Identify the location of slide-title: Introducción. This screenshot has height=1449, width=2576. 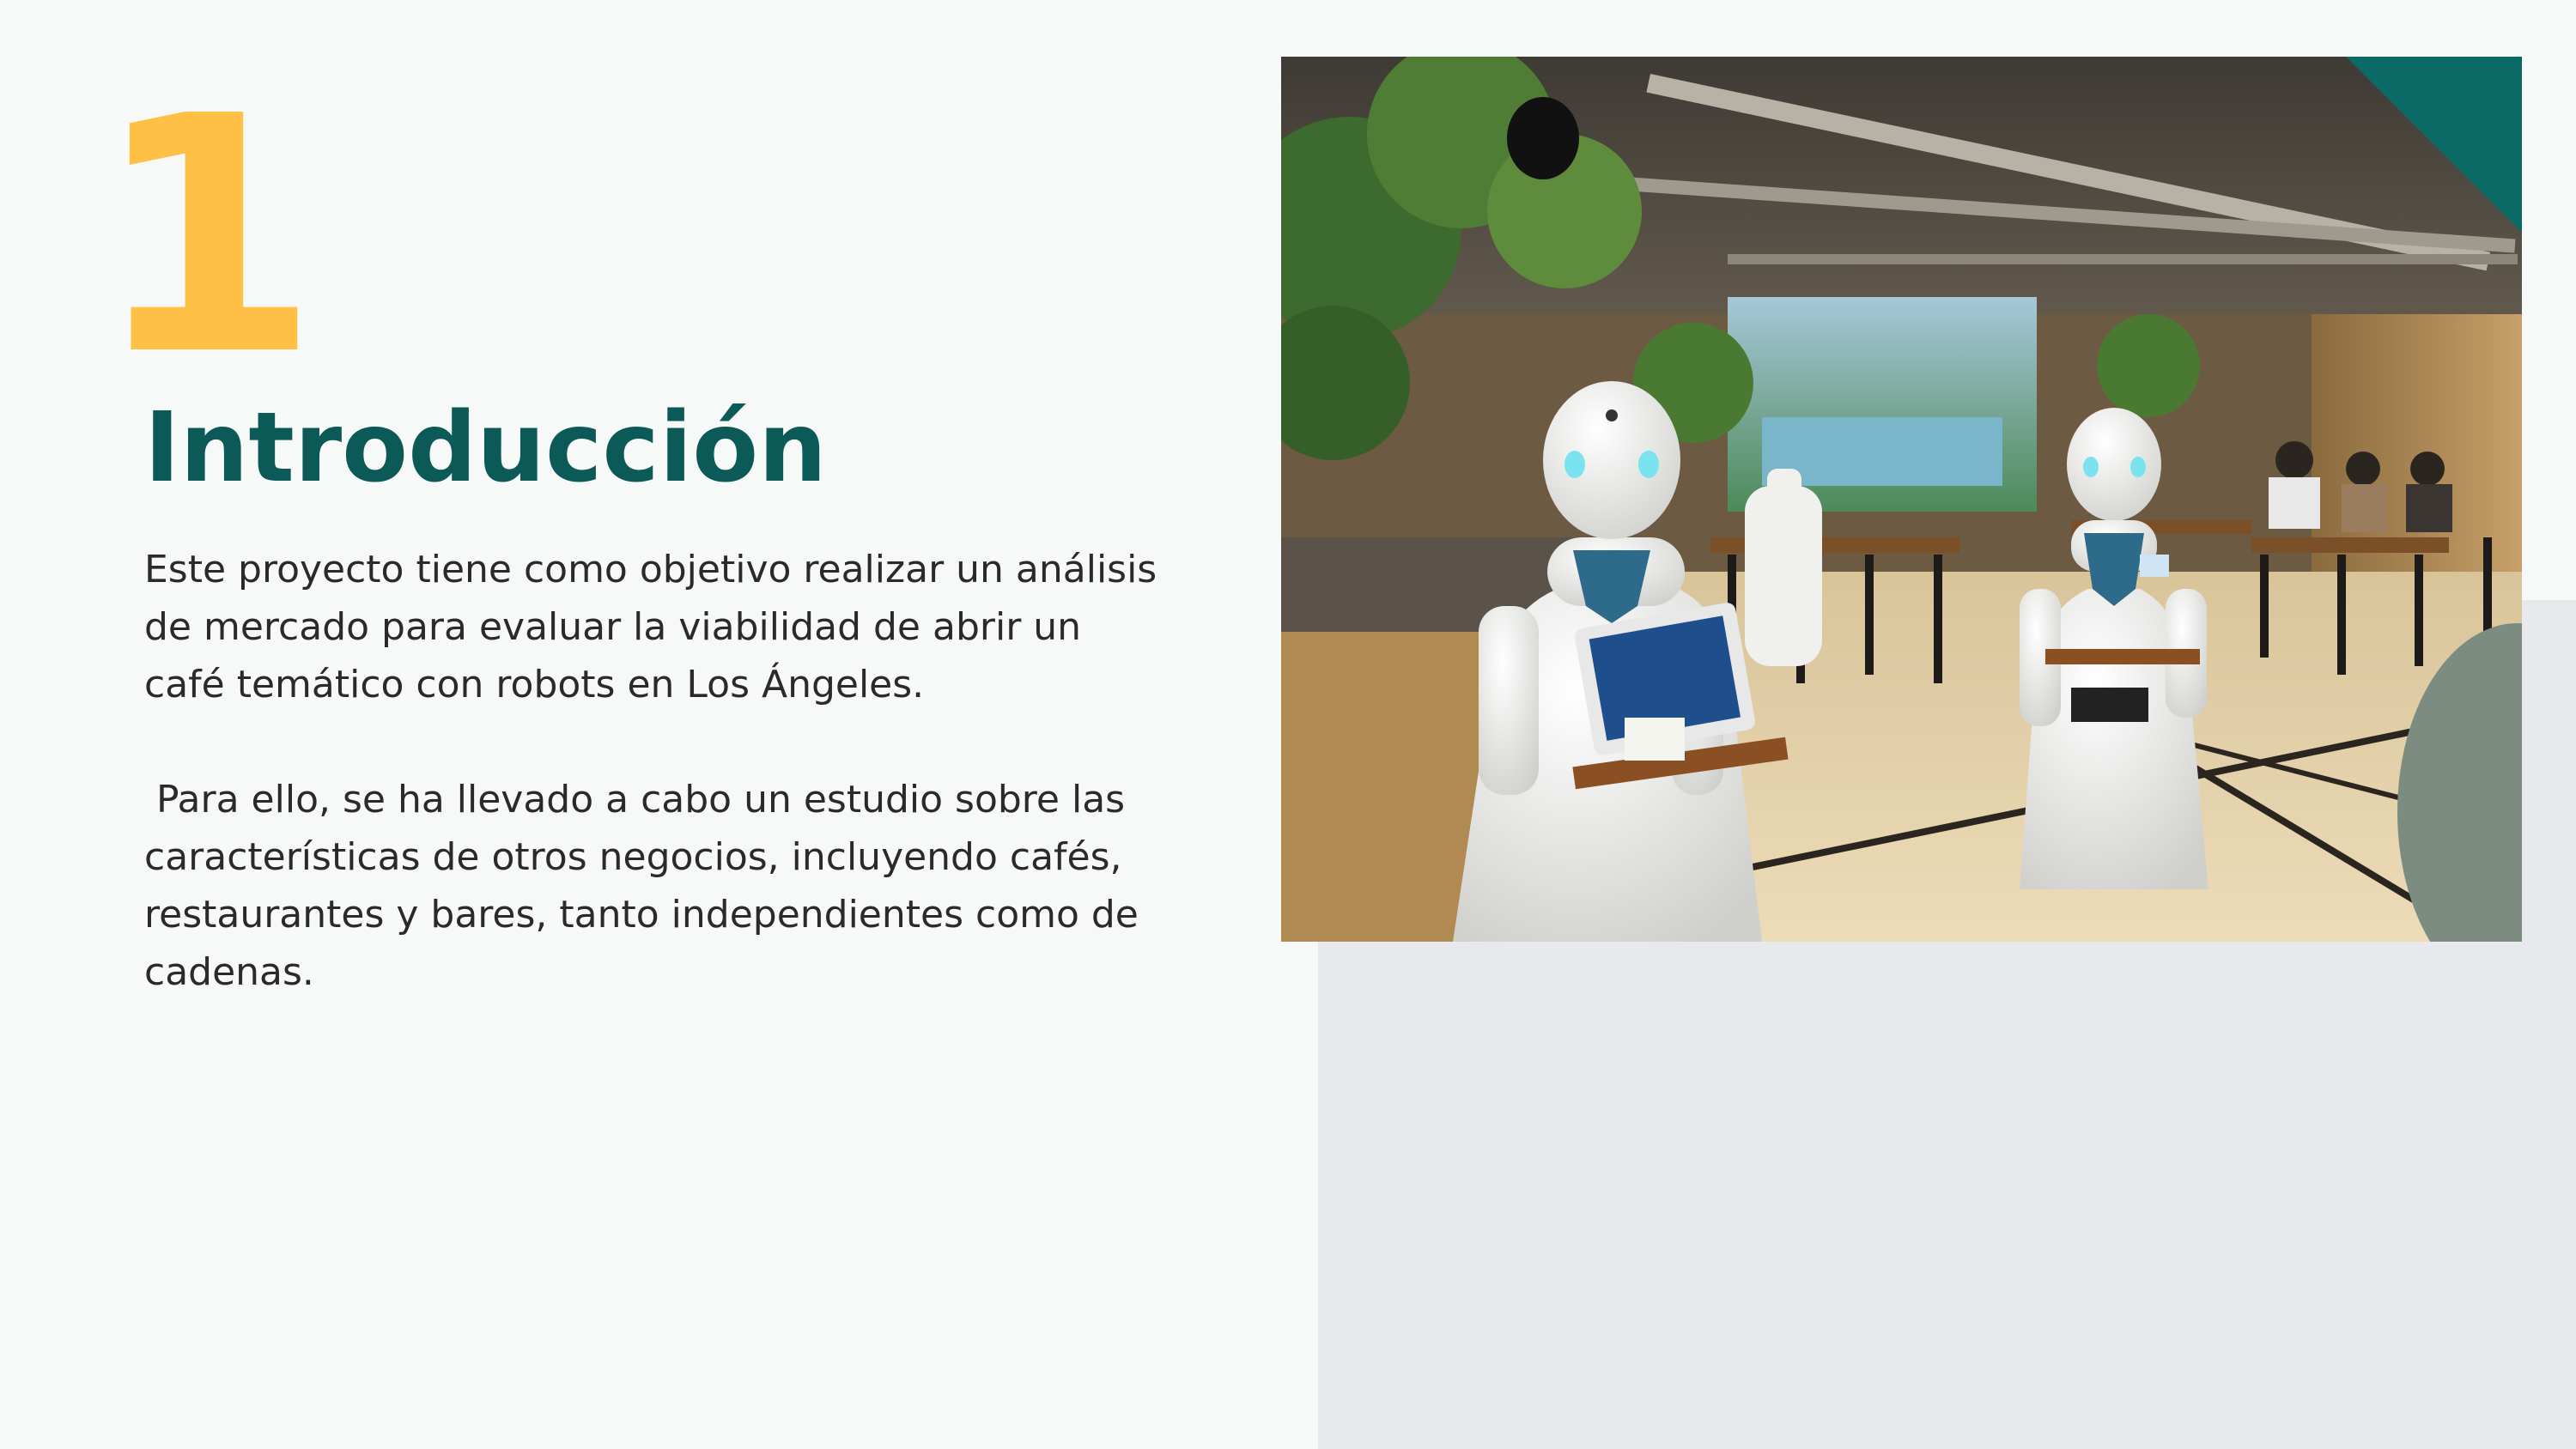
(486, 448).